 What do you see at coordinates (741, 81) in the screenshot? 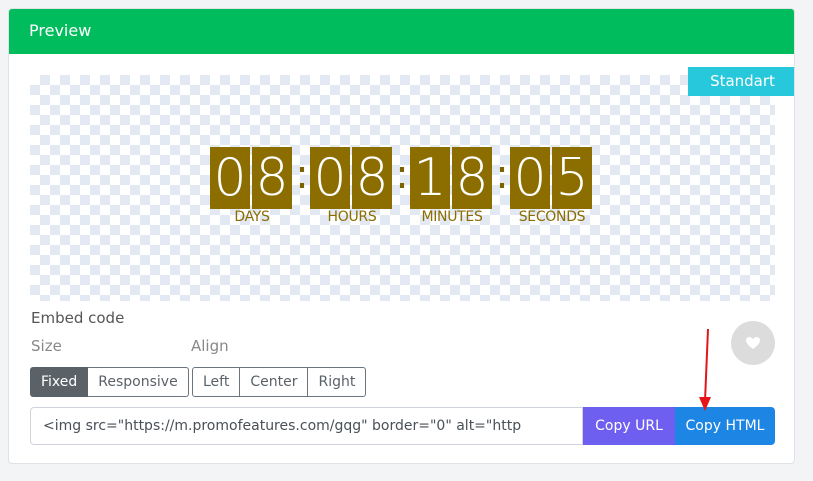
I see `style-badge: Standart` at bounding box center [741, 81].